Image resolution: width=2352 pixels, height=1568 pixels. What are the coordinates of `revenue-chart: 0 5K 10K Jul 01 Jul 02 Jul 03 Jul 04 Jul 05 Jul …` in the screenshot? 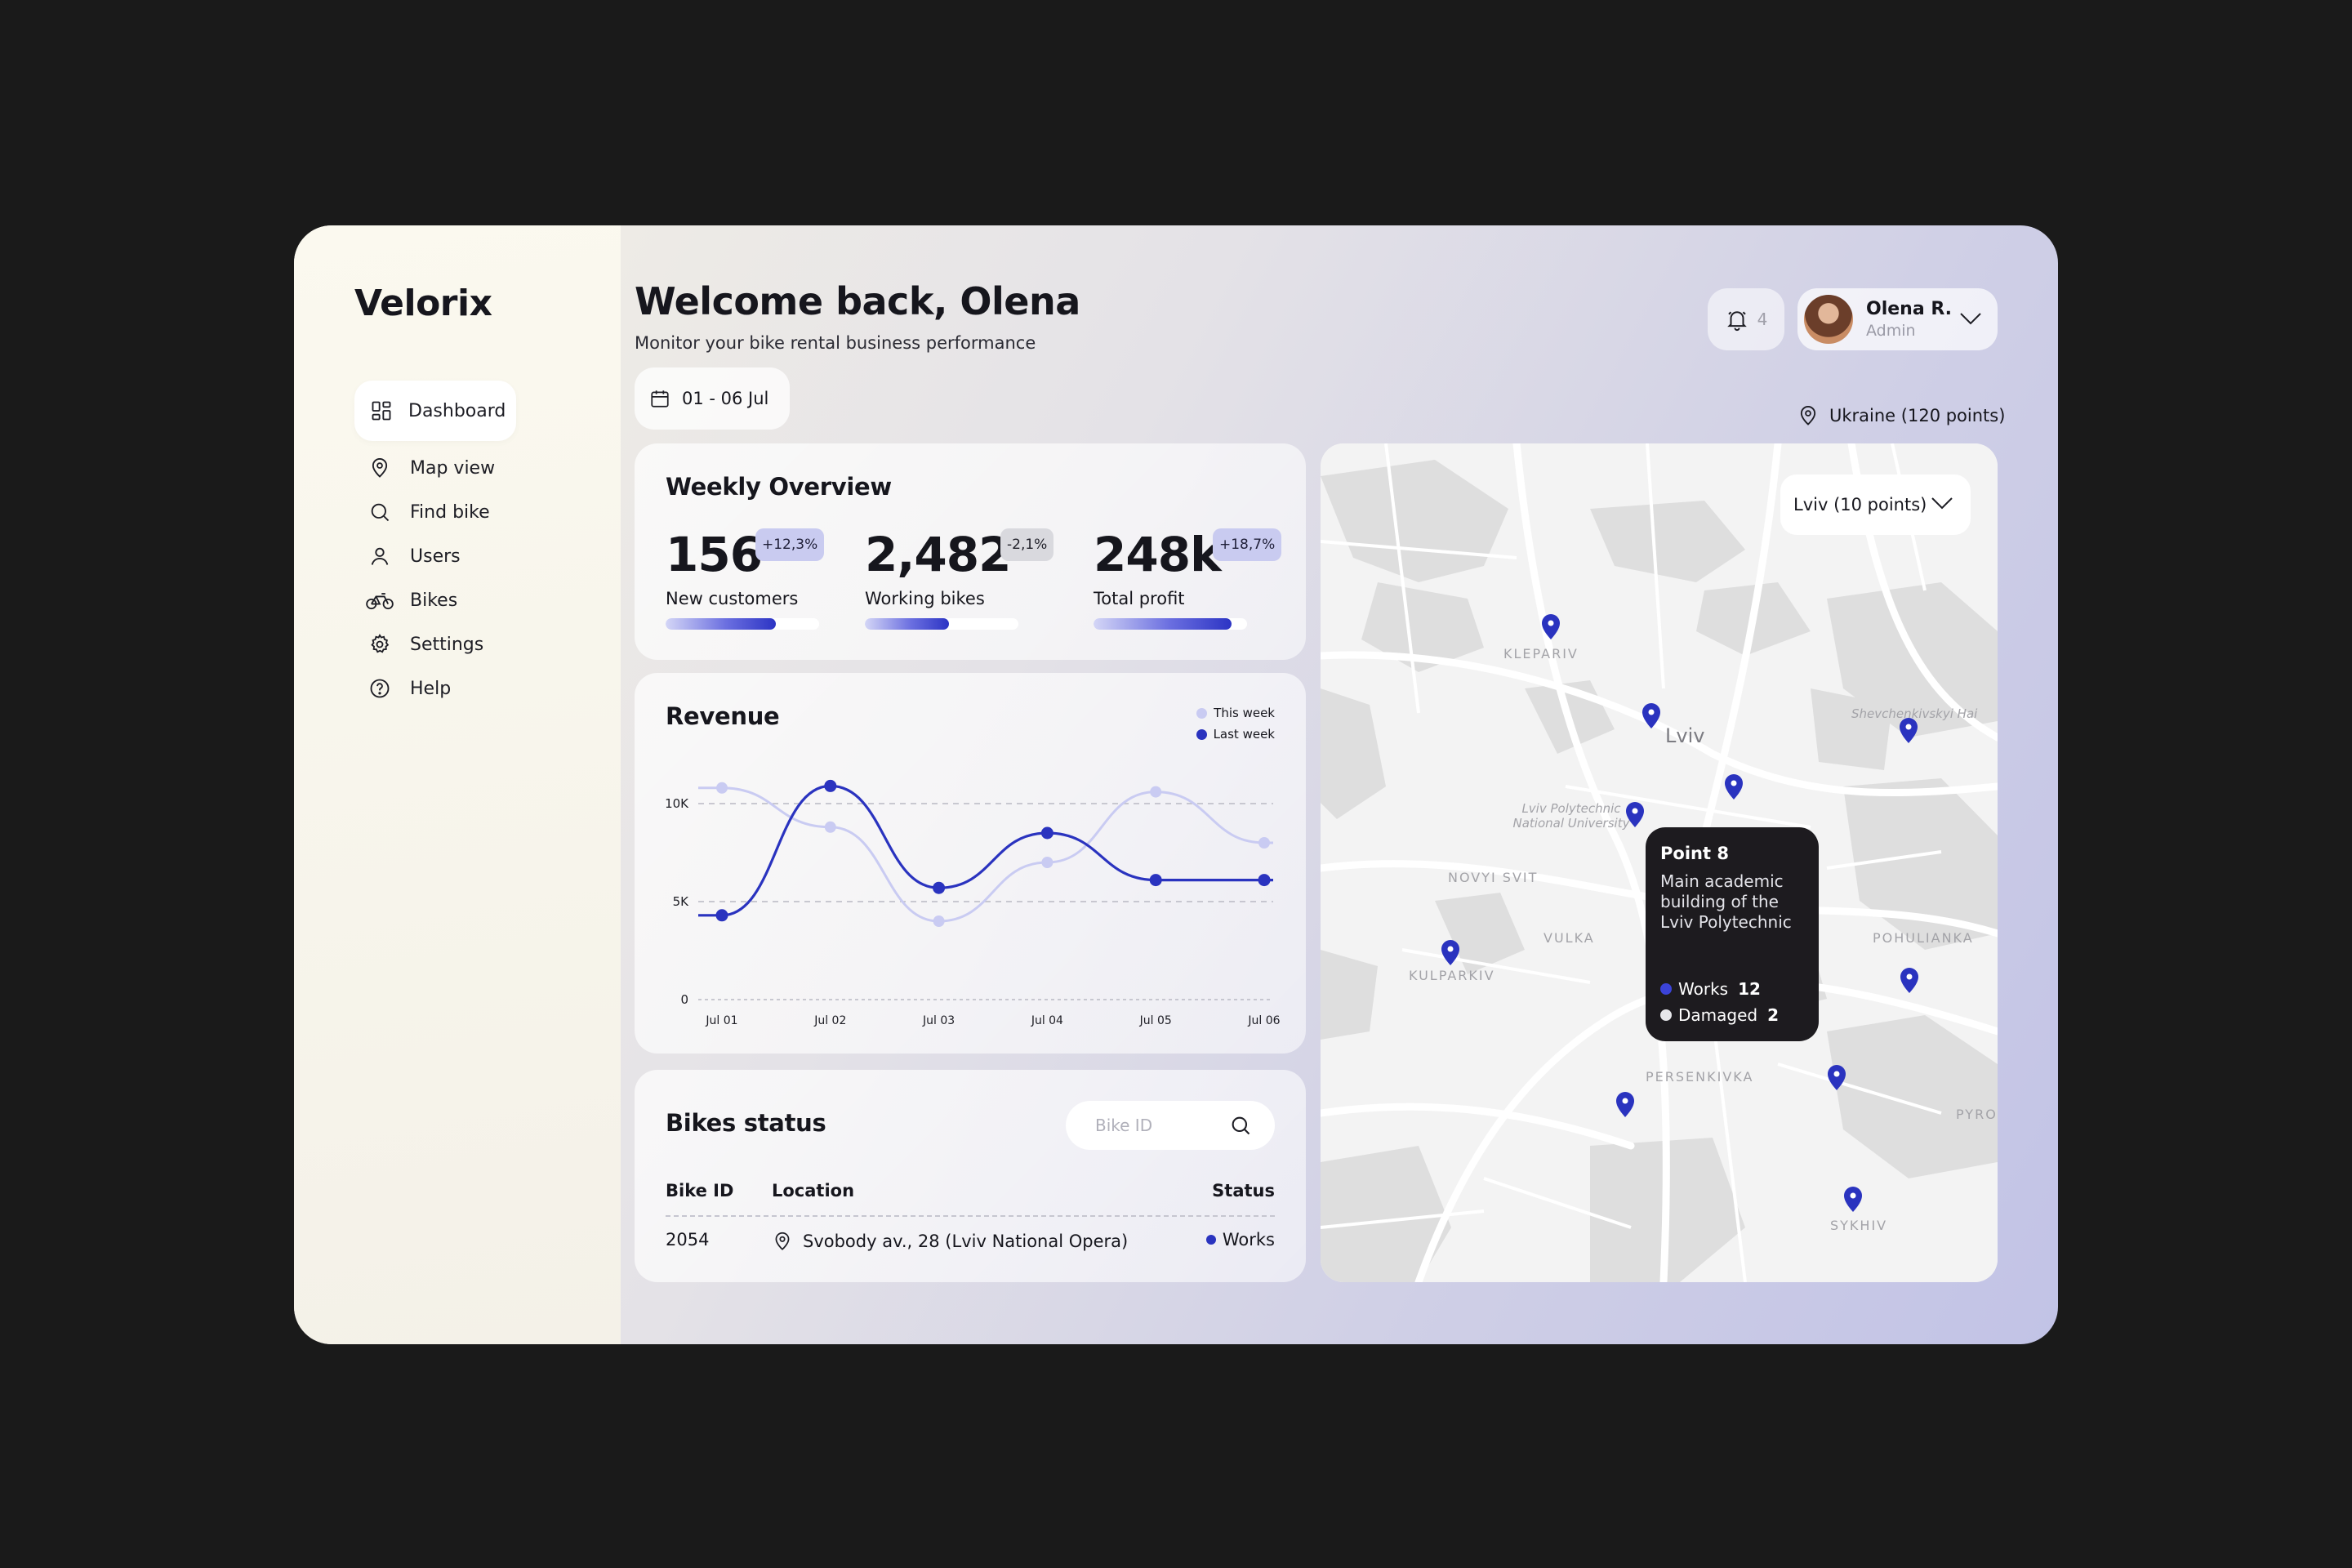 It's located at (973, 903).